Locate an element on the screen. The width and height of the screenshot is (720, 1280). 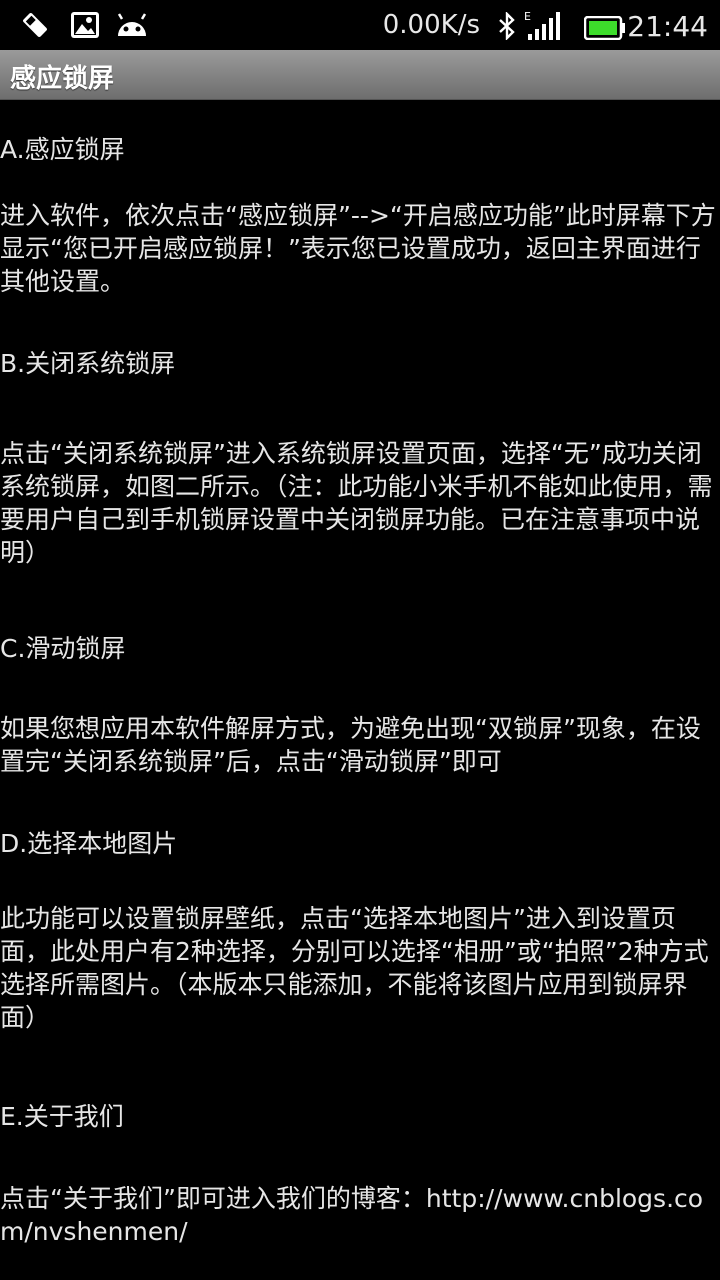
image-icon is located at coordinates (85, 27).